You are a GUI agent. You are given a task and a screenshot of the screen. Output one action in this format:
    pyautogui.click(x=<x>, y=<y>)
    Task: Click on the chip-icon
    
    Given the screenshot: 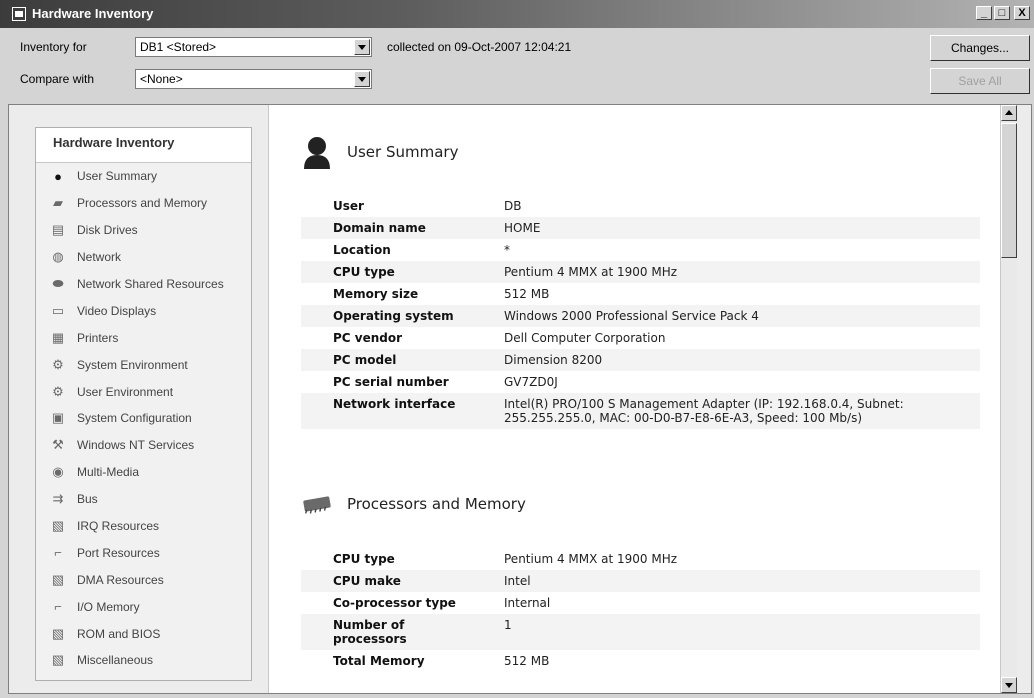 What is the action you would take?
    pyautogui.click(x=317, y=504)
    